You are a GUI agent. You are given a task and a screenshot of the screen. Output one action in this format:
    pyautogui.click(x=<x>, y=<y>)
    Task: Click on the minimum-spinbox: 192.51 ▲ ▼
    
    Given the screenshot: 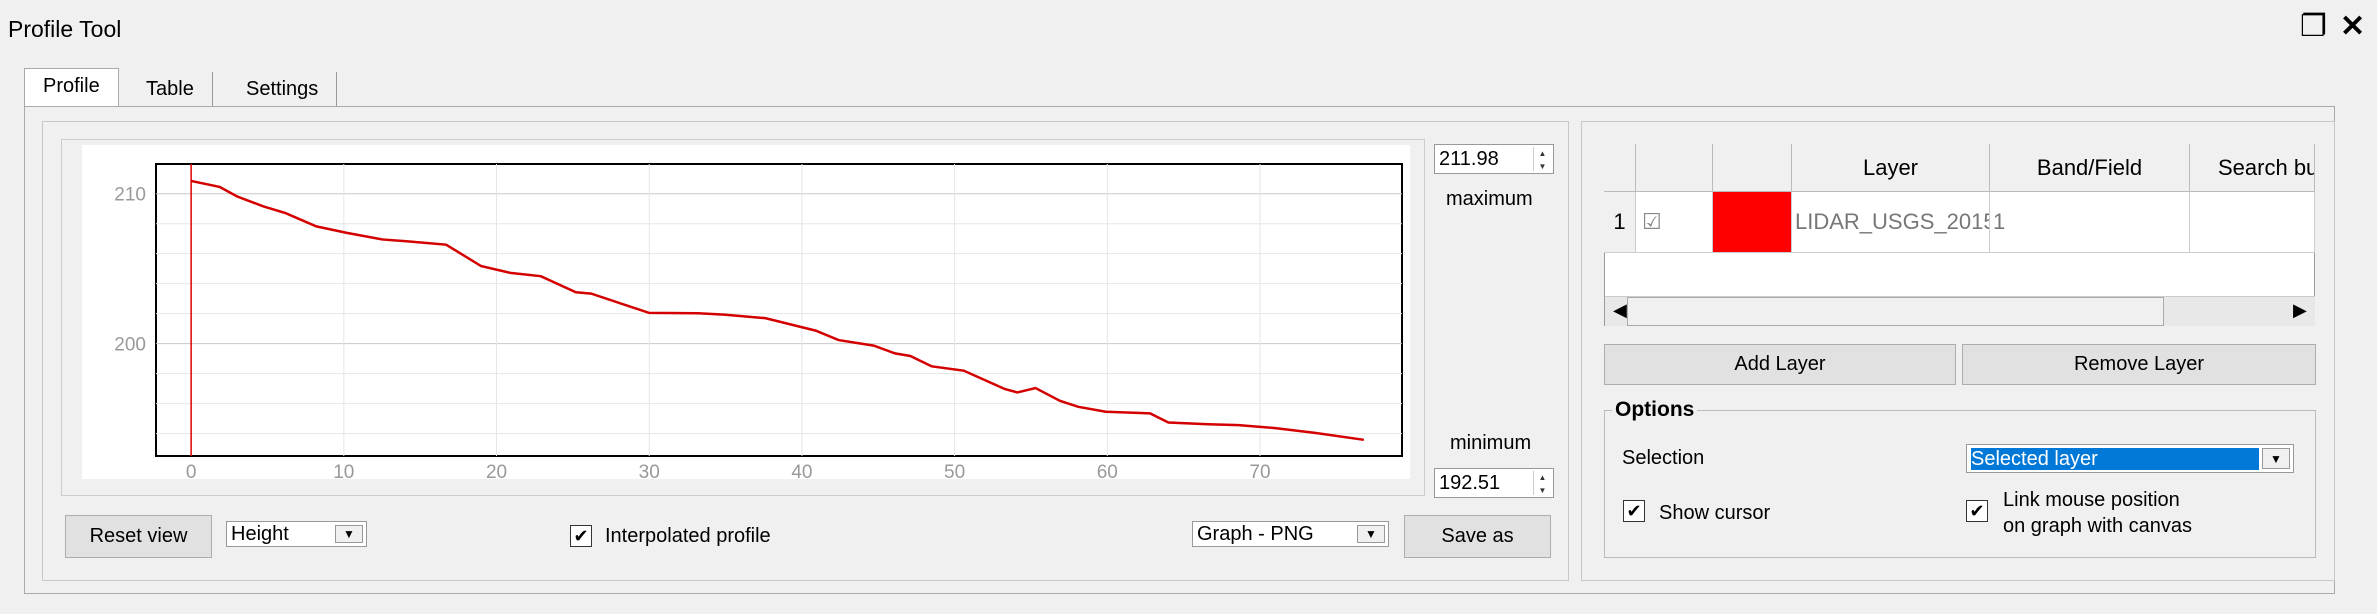 What is the action you would take?
    pyautogui.click(x=1494, y=483)
    